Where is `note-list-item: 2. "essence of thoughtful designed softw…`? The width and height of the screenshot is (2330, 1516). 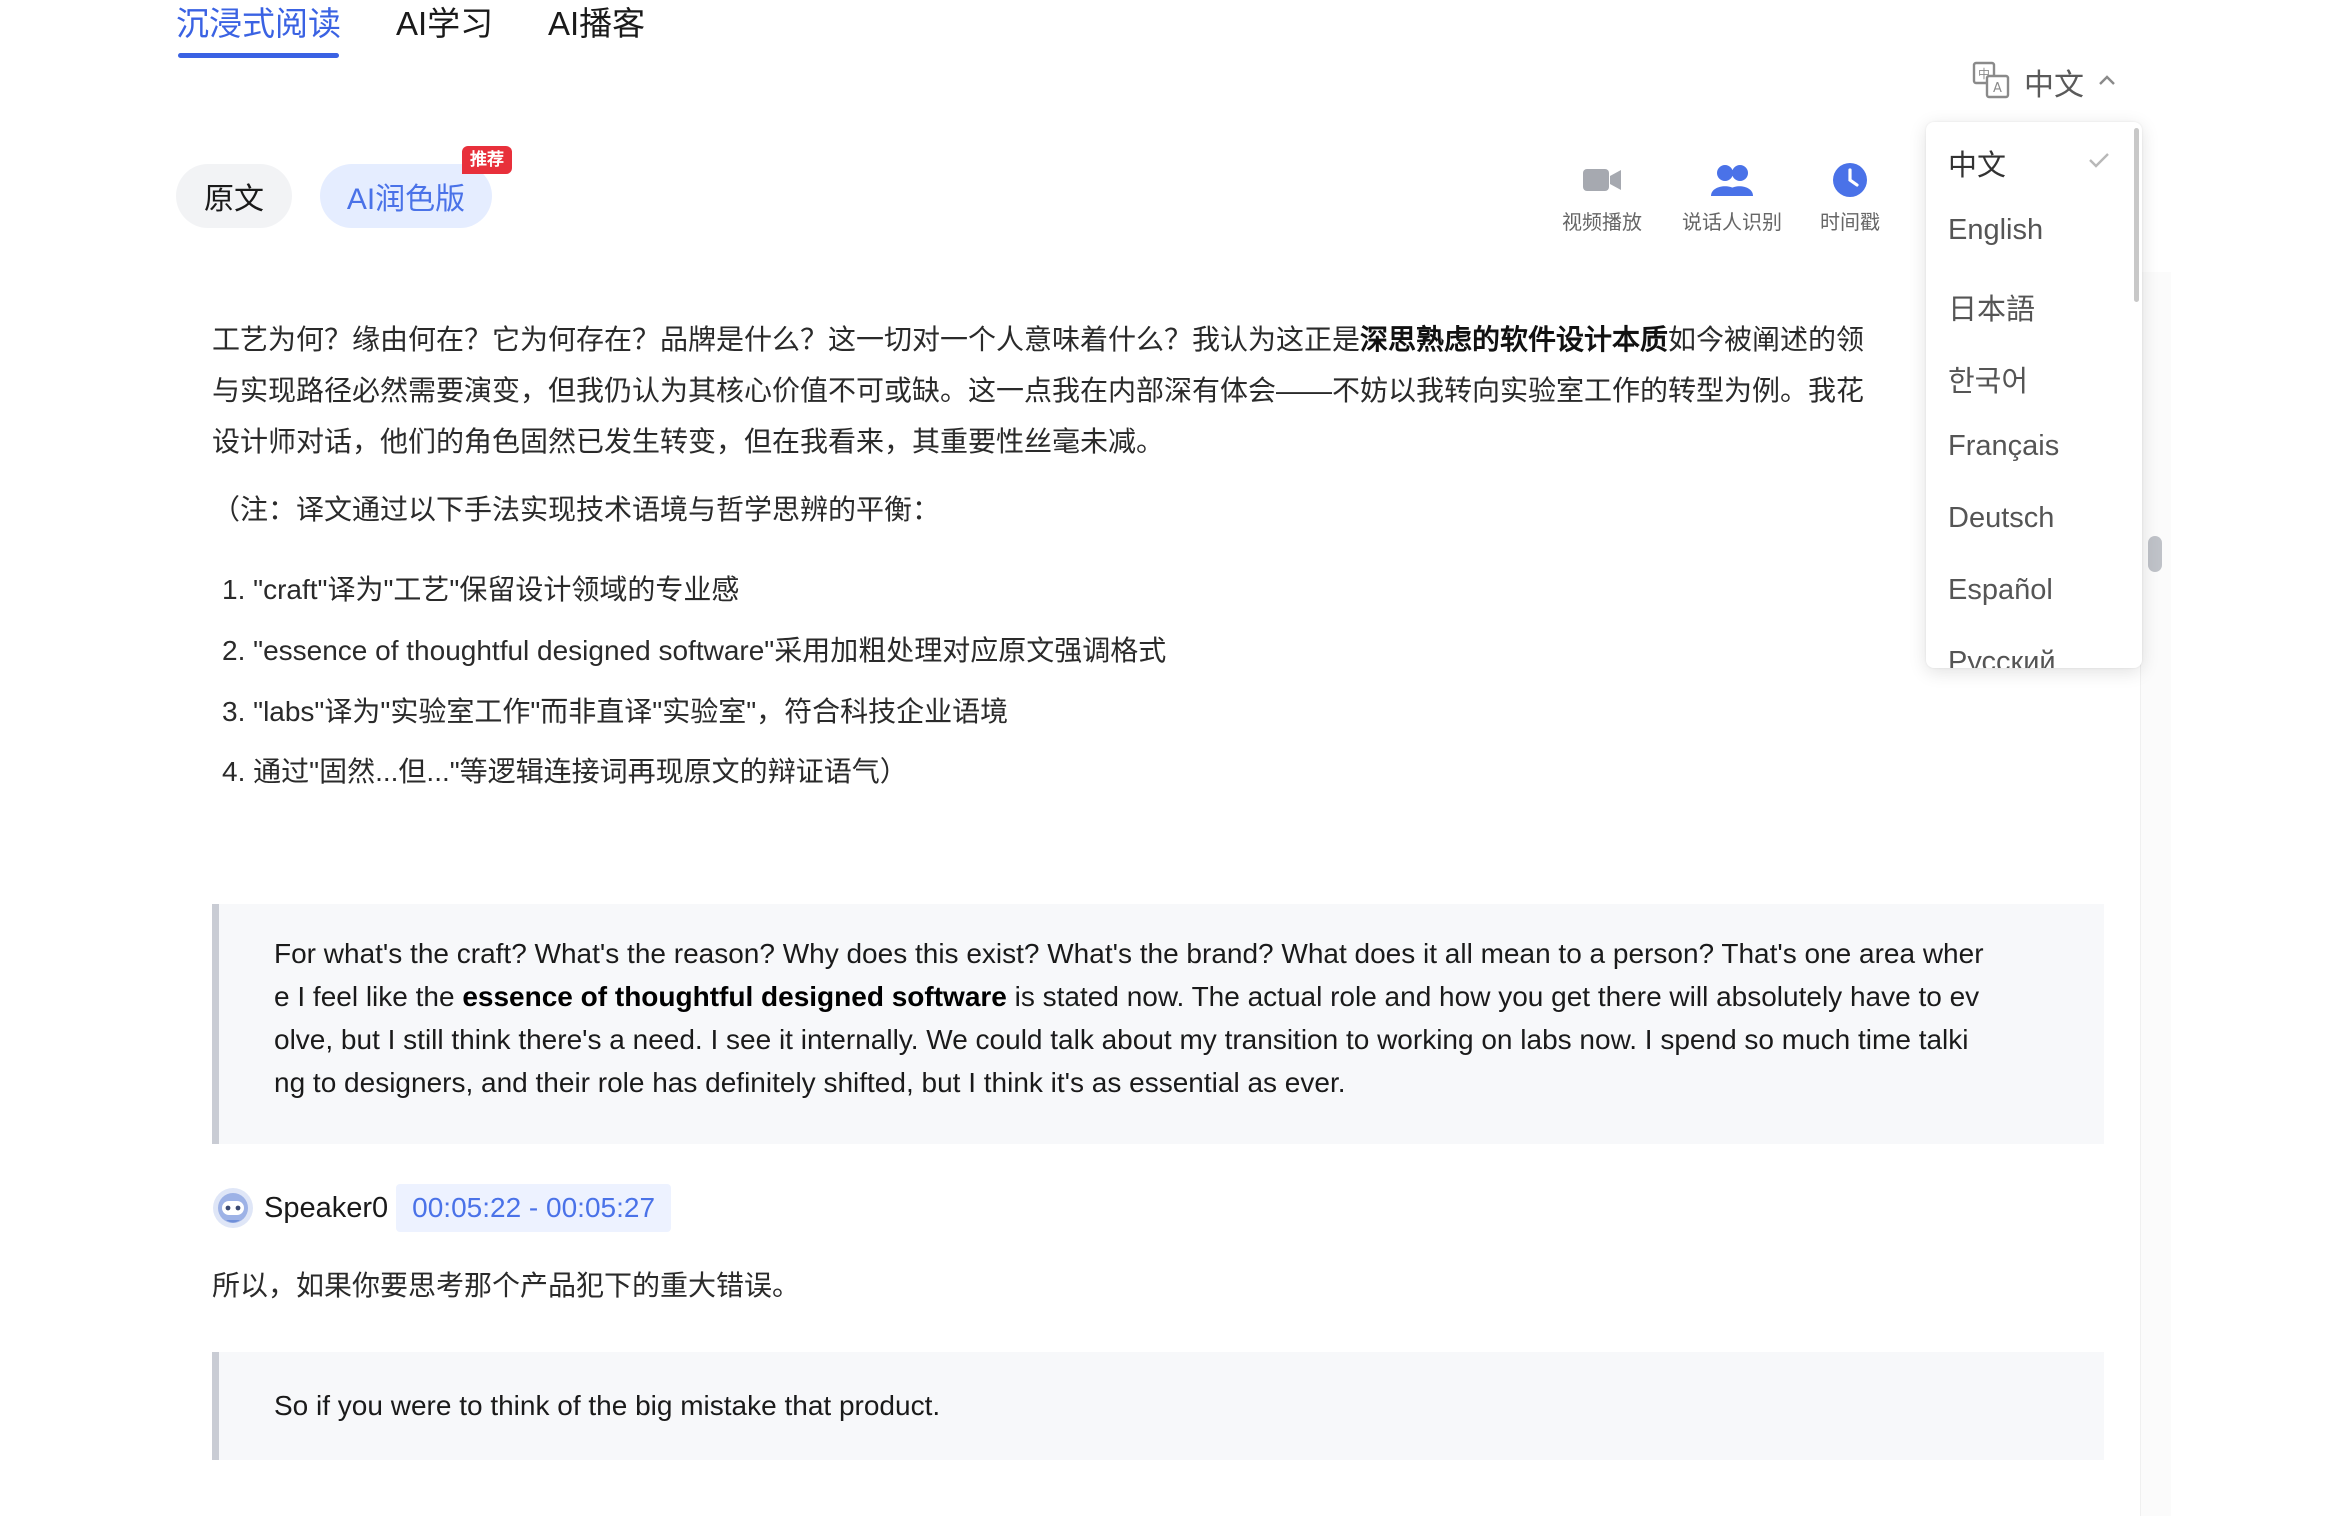 note-list-item: 2. "essence of thoughtful designed softw… is located at coordinates (694, 650).